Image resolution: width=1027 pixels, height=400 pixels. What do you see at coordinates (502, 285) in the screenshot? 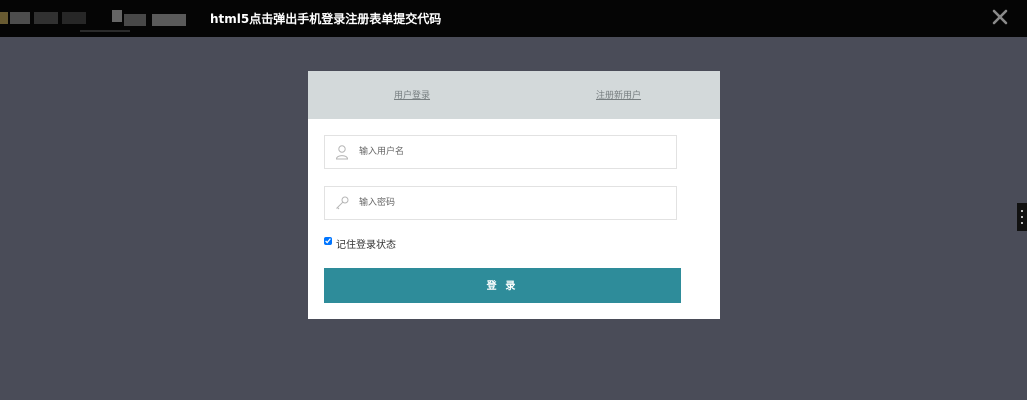
I see `login-button: 登 录` at bounding box center [502, 285].